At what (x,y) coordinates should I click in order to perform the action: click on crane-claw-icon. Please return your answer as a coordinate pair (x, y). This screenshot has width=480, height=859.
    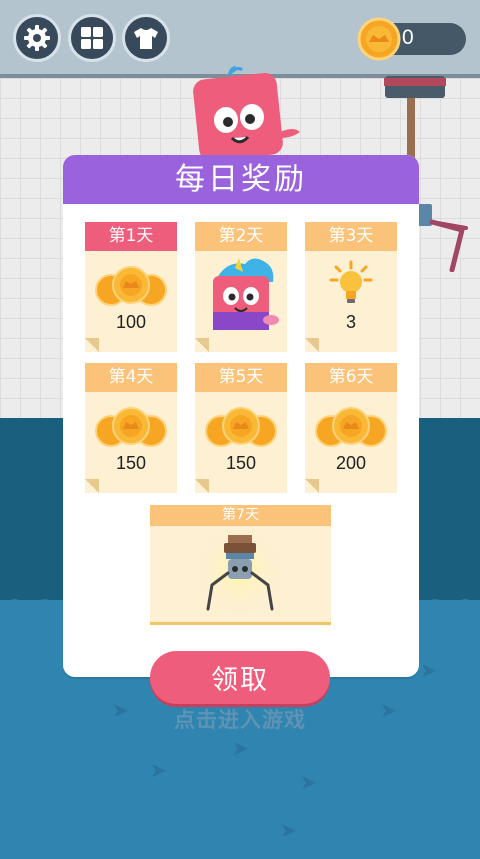
    Looking at the image, I should click on (443, 238).